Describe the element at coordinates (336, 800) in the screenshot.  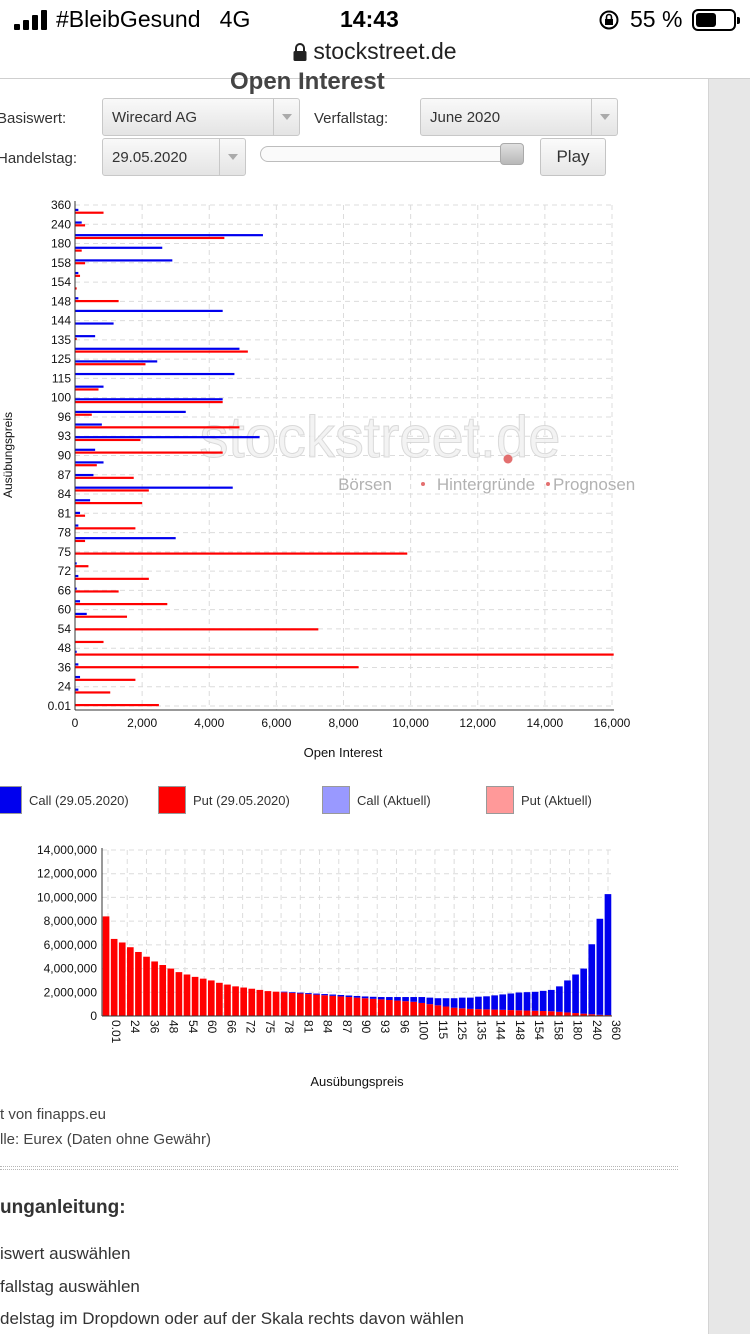
I see `legend-swatch` at that location.